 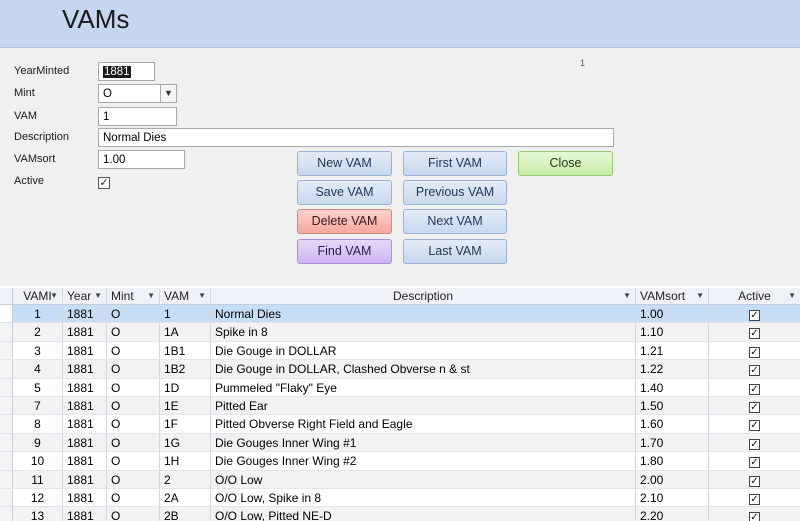 I want to click on cell-vami: 5, so click(x=38, y=387).